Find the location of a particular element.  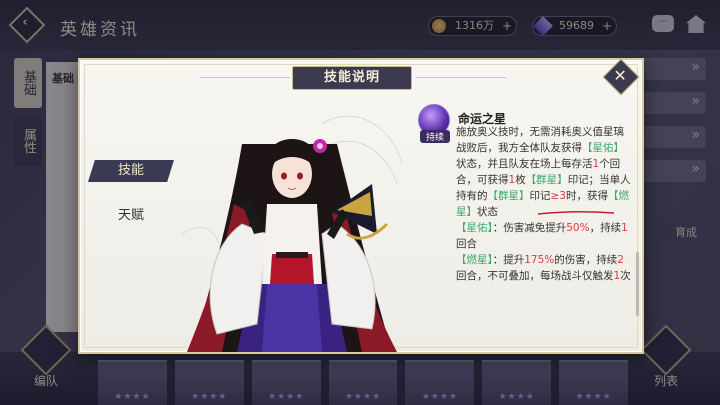

close-button: ✕ is located at coordinates (621, 77).